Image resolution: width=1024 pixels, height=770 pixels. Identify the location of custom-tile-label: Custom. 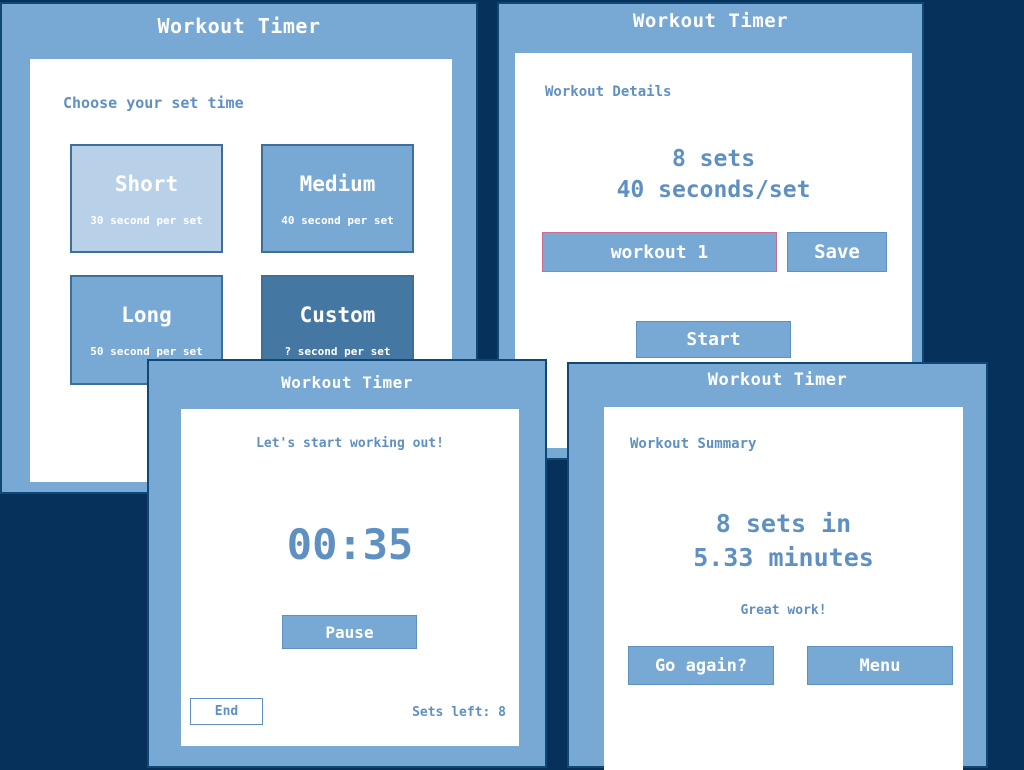
(337, 315).